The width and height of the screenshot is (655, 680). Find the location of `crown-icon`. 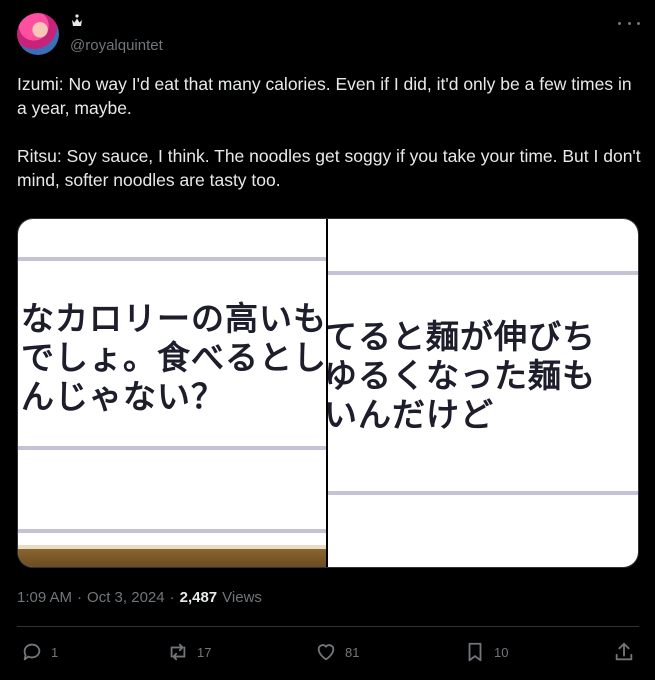

crown-icon is located at coordinates (77, 21).